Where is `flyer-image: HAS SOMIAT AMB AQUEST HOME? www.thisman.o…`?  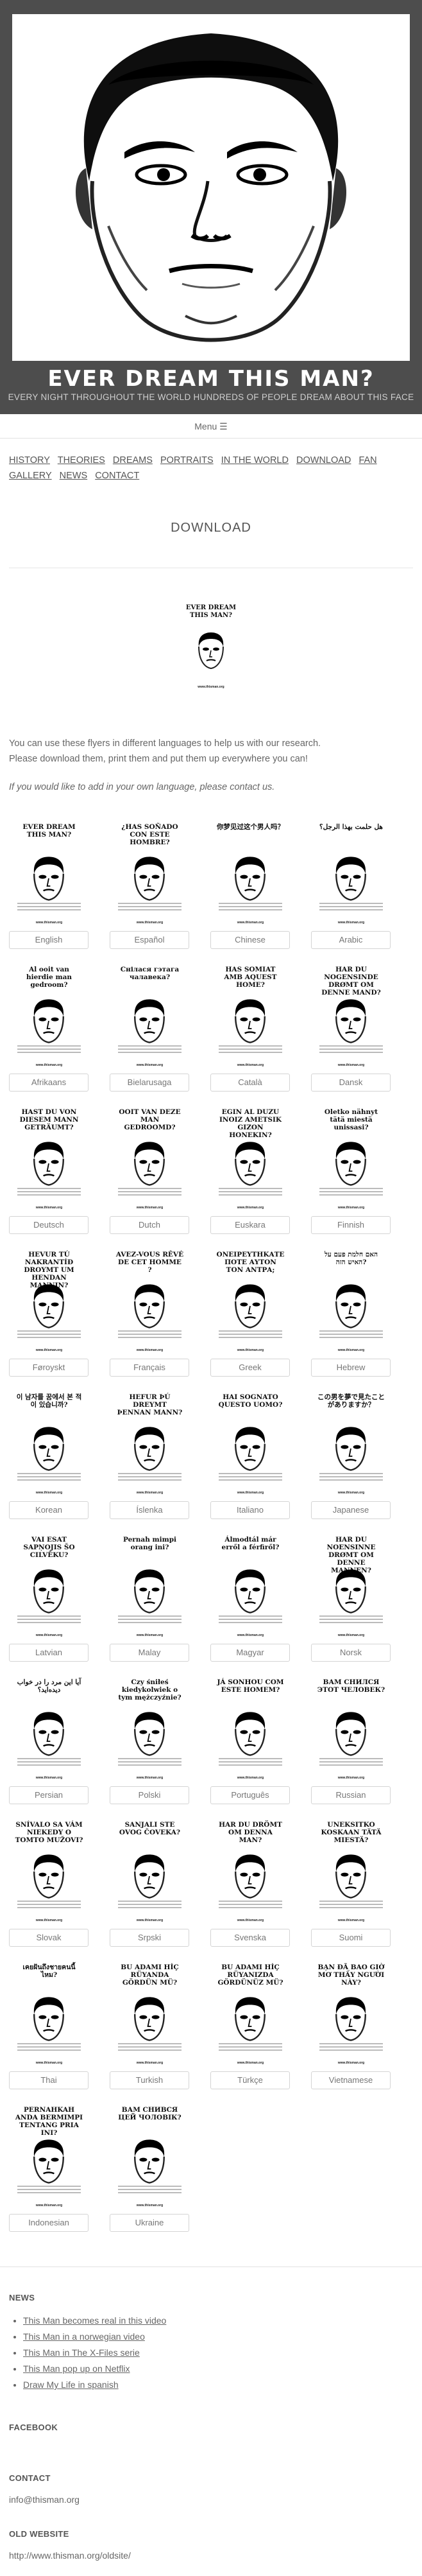 flyer-image: HAS SOMIAT AMB AQUEST HOME? www.thisman.o… is located at coordinates (251, 1016).